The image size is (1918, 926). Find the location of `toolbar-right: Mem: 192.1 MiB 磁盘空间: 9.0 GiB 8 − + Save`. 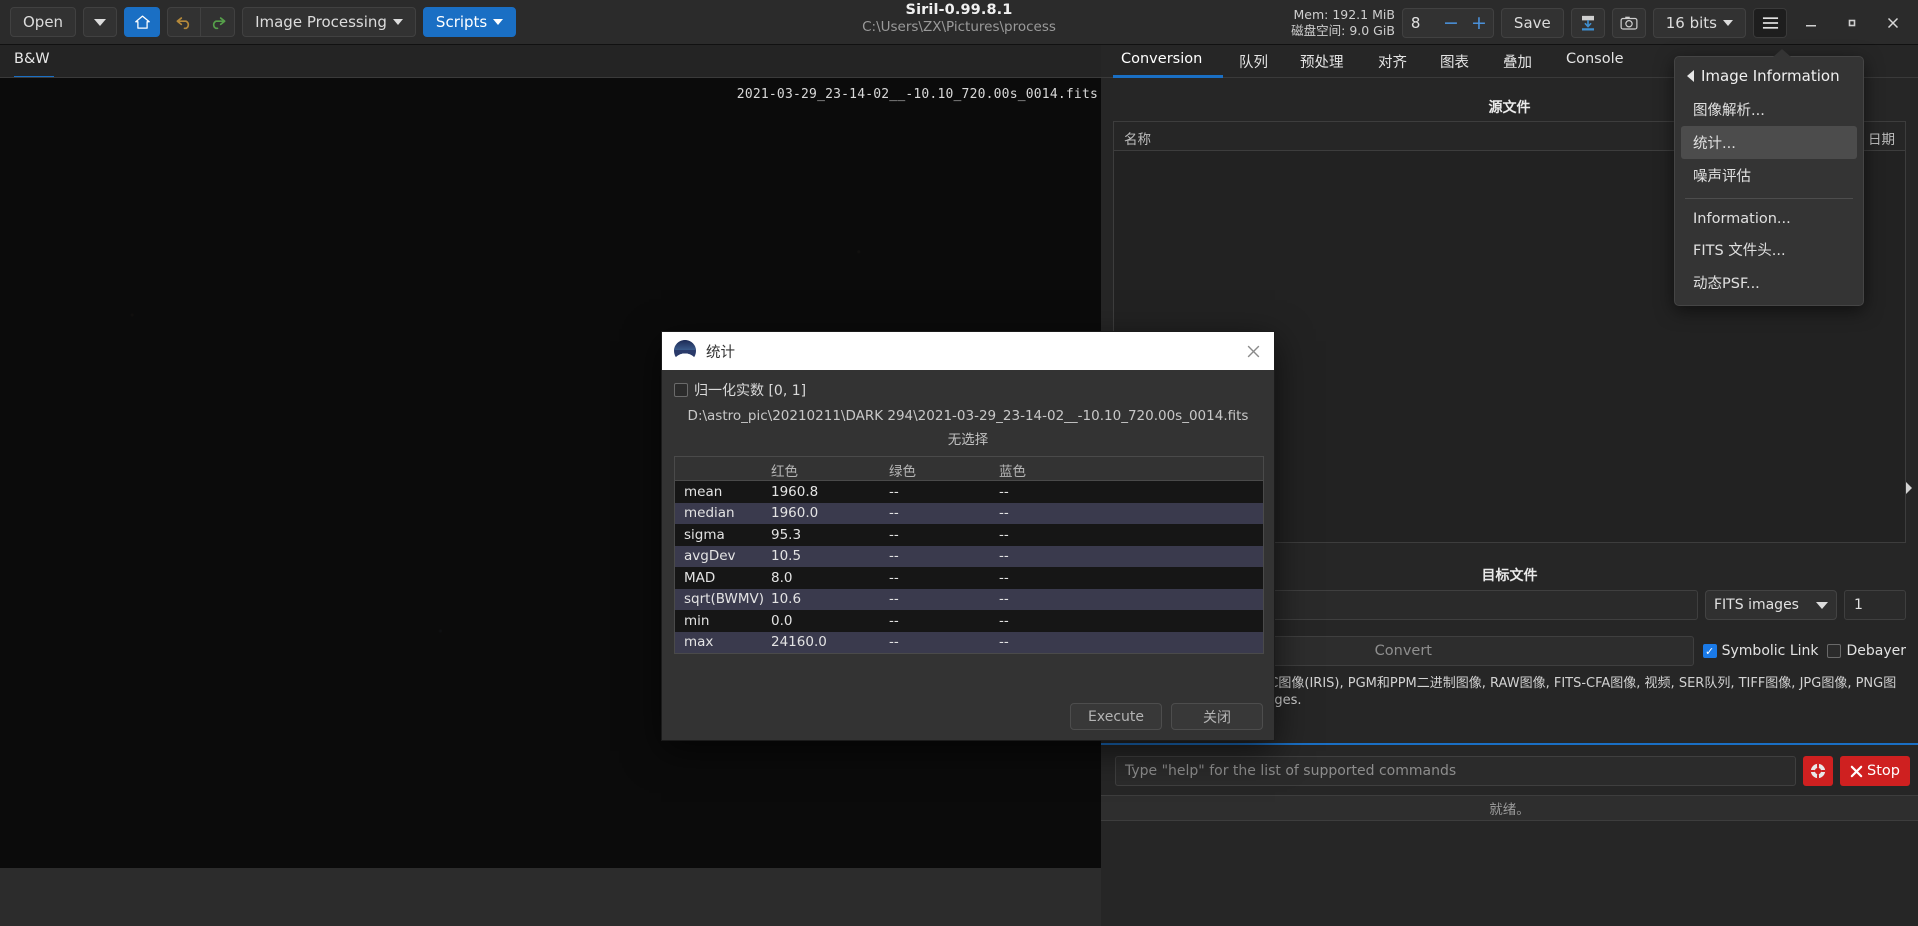

toolbar-right: Mem: 192.1 MiB 磁盘空间: 9.0 GiB 8 − + Save is located at coordinates (1604, 22).